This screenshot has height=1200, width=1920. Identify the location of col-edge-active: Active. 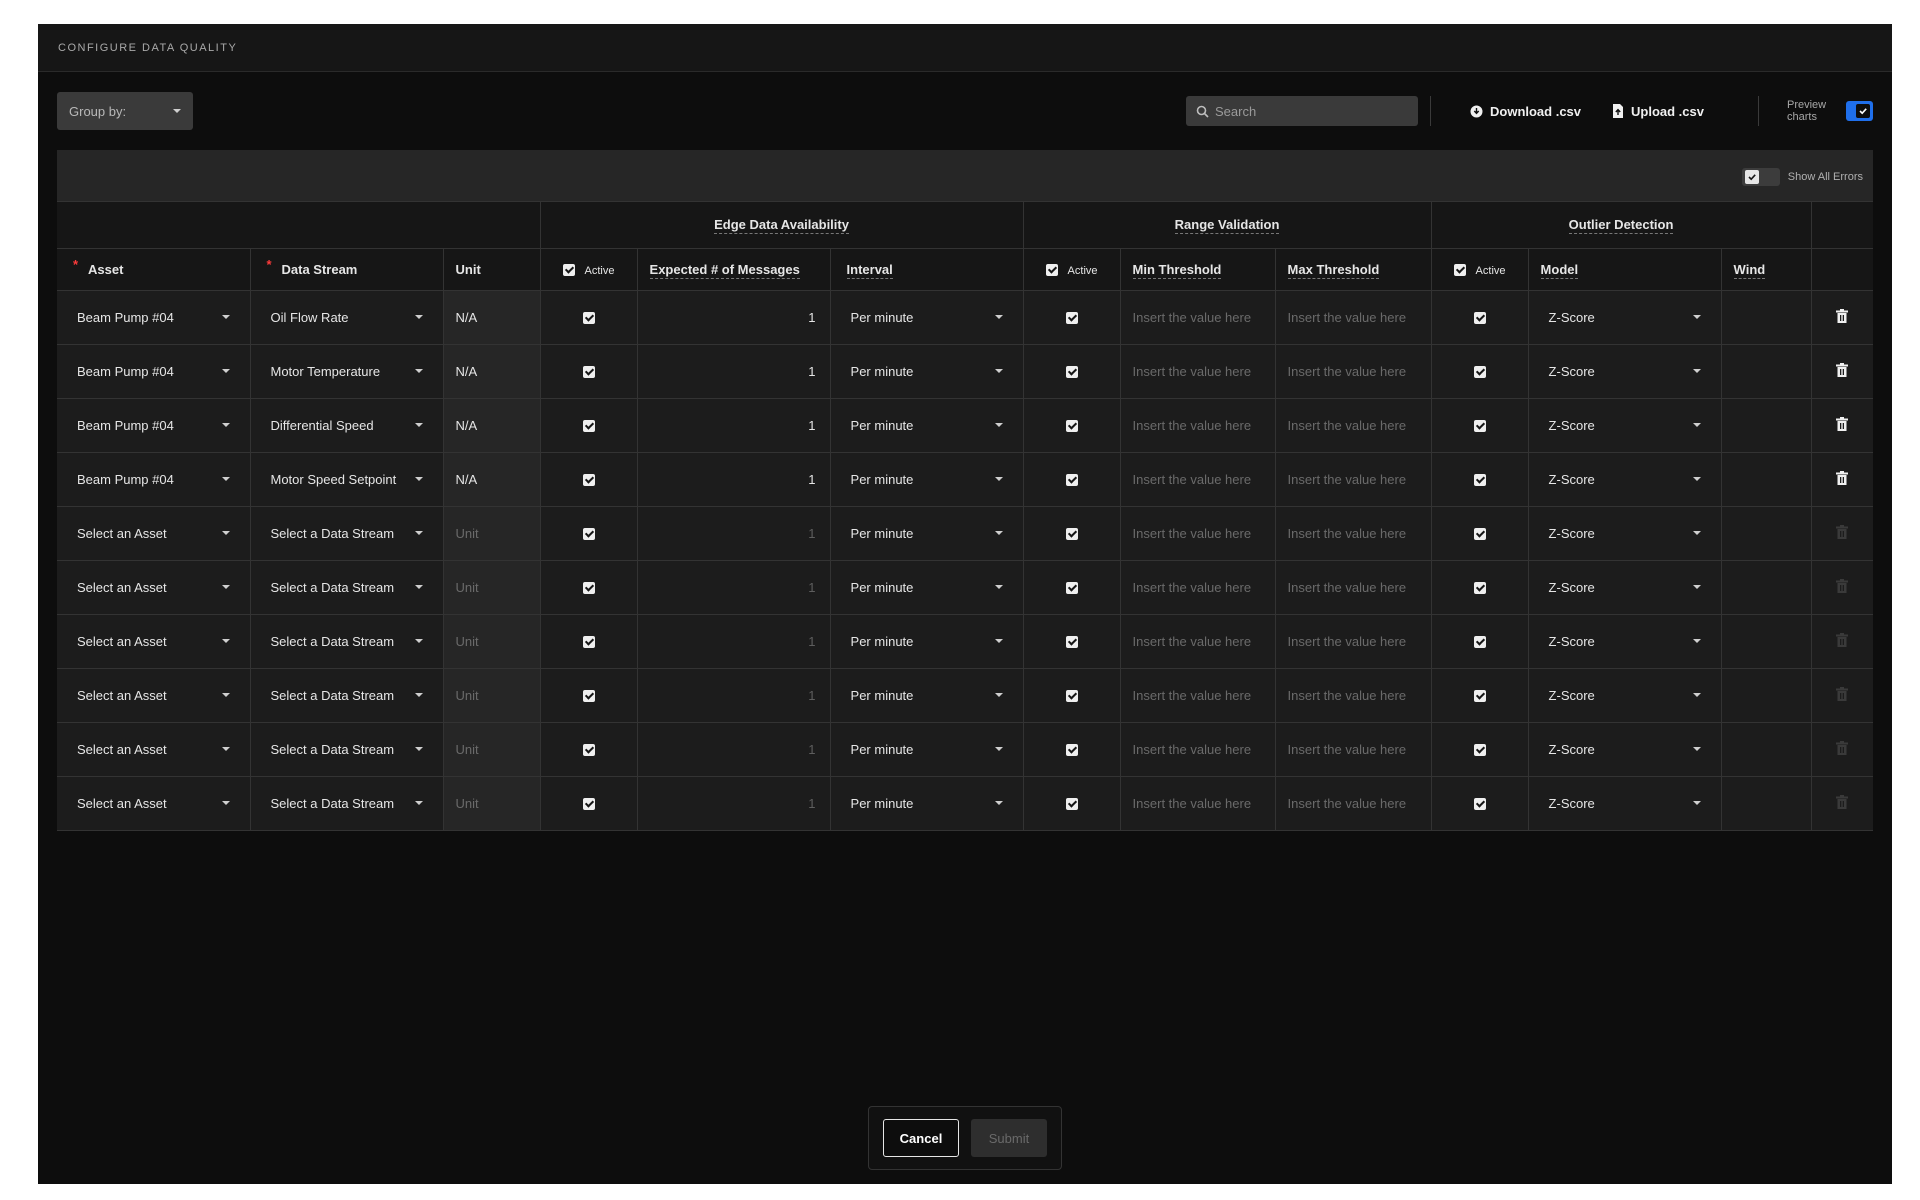
(589, 269).